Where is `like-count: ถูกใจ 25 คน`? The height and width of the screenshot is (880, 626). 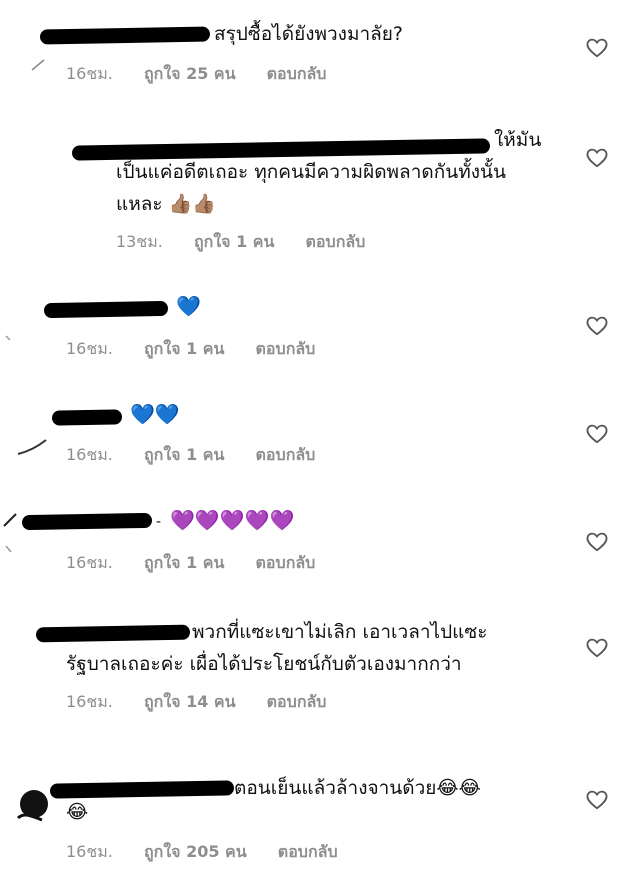
like-count: ถูกใจ 25 คน is located at coordinates (190, 73).